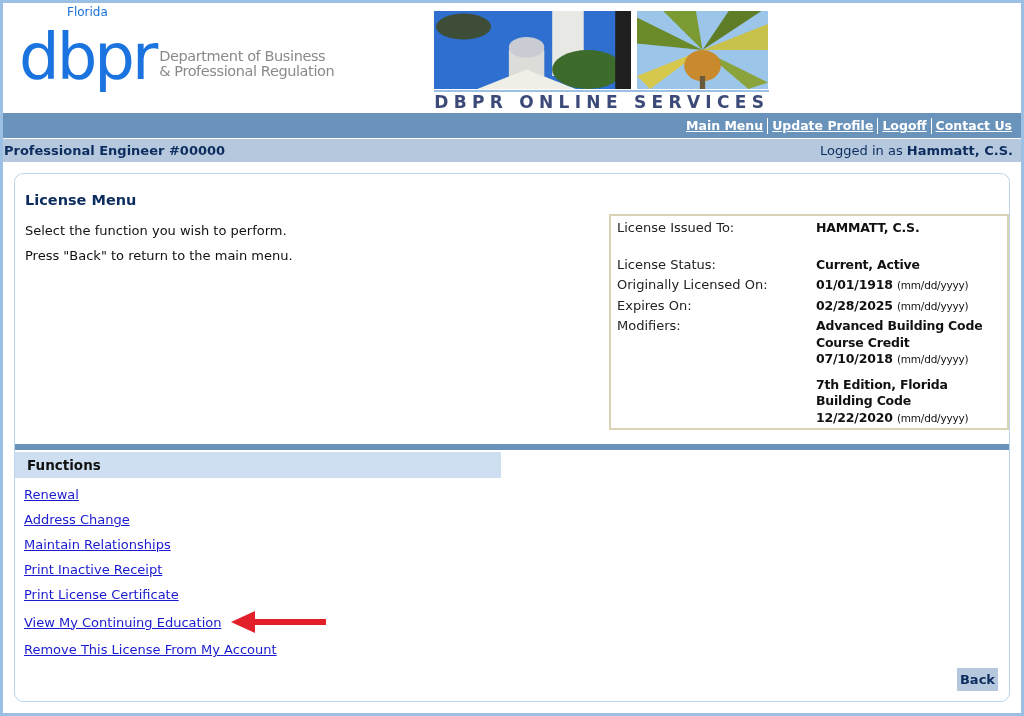 The width and height of the screenshot is (1024, 716). I want to click on function-link: Address Change, so click(77, 519).